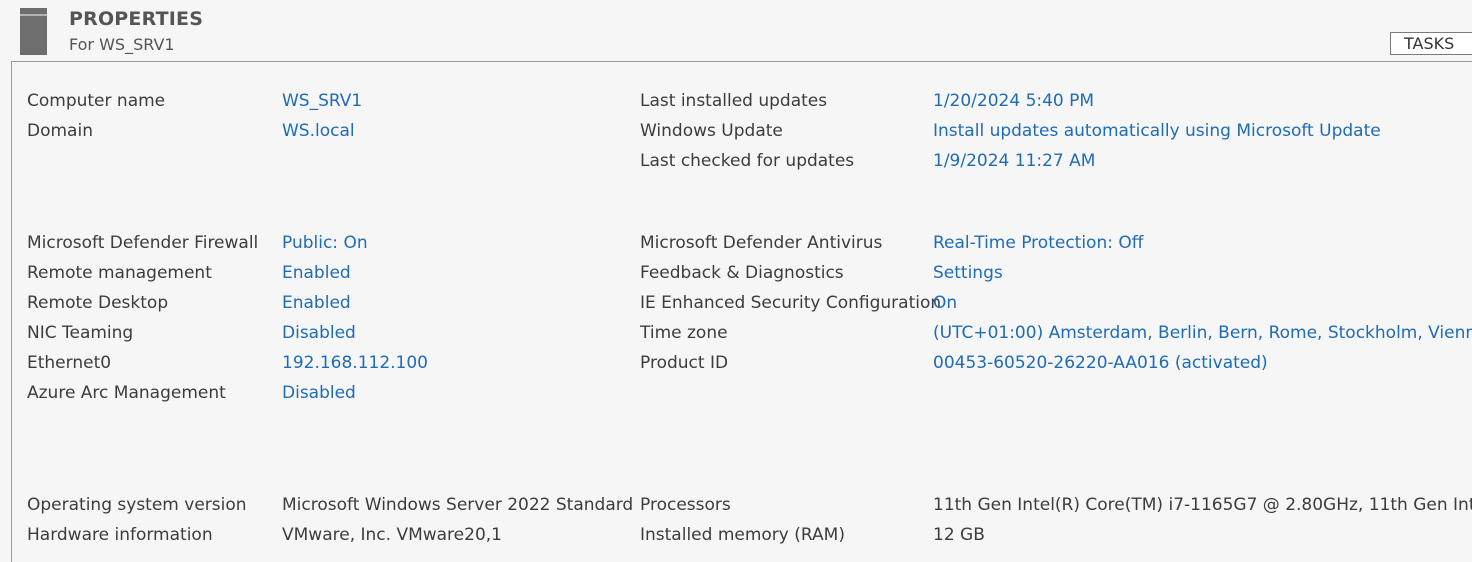 The width and height of the screenshot is (1472, 562). Describe the element at coordinates (1038, 243) in the screenshot. I see `property-value-defender-antivirus: Real-Time Protection: Off` at that location.